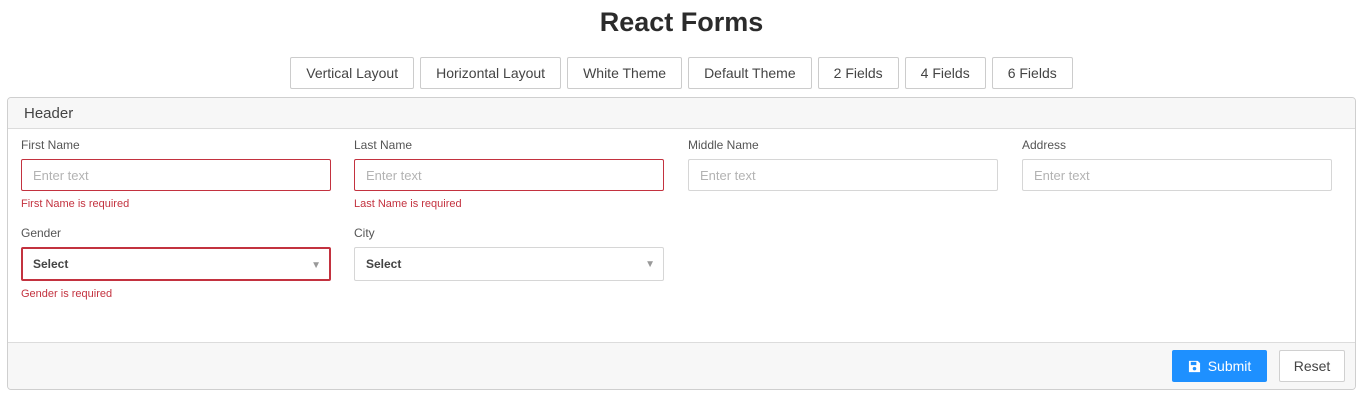  I want to click on horizontal-layout-button: Horizontal Layout, so click(491, 73).